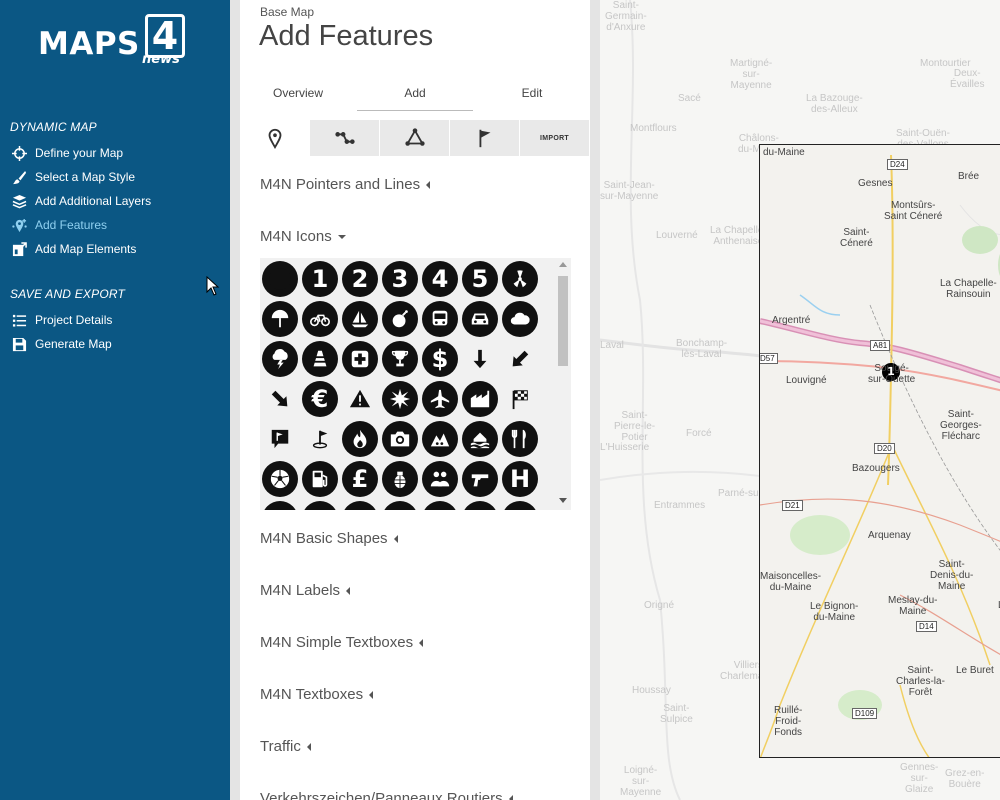  Describe the element at coordinates (296, 236) in the screenshot. I see `category-label: M4N Icons` at that location.